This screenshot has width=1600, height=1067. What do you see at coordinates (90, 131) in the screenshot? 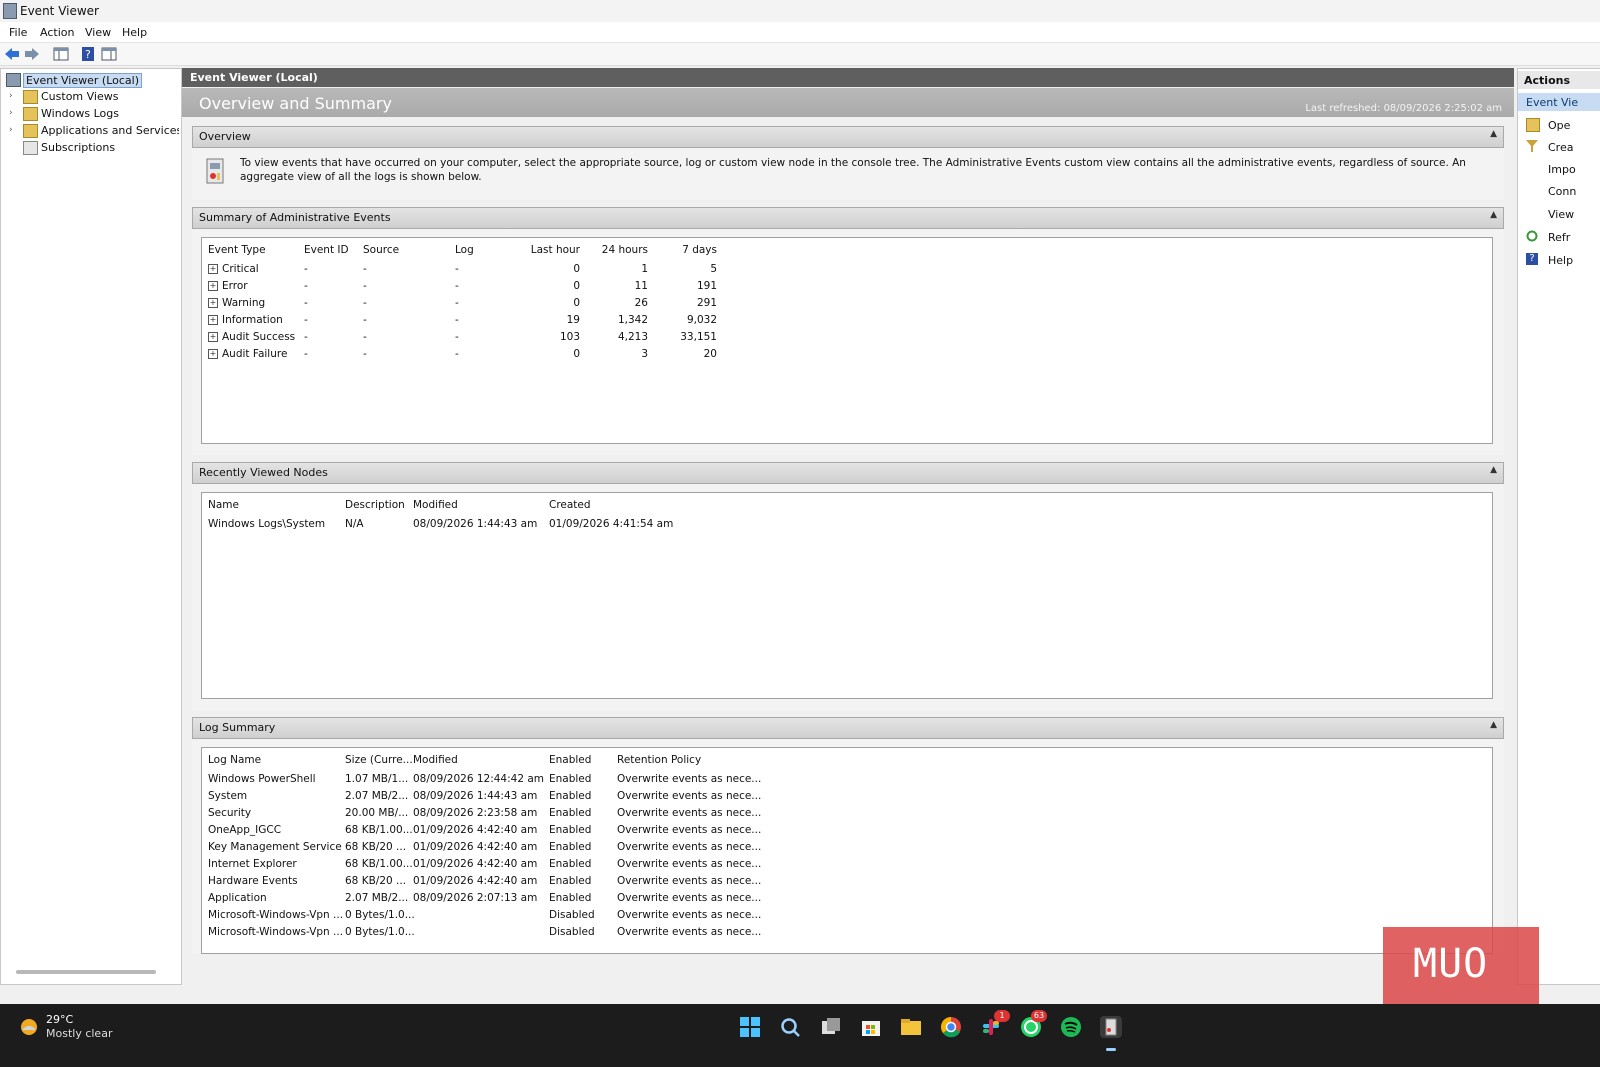
I see `tree-item-applications-and-services: › Applications and Services Log` at bounding box center [90, 131].